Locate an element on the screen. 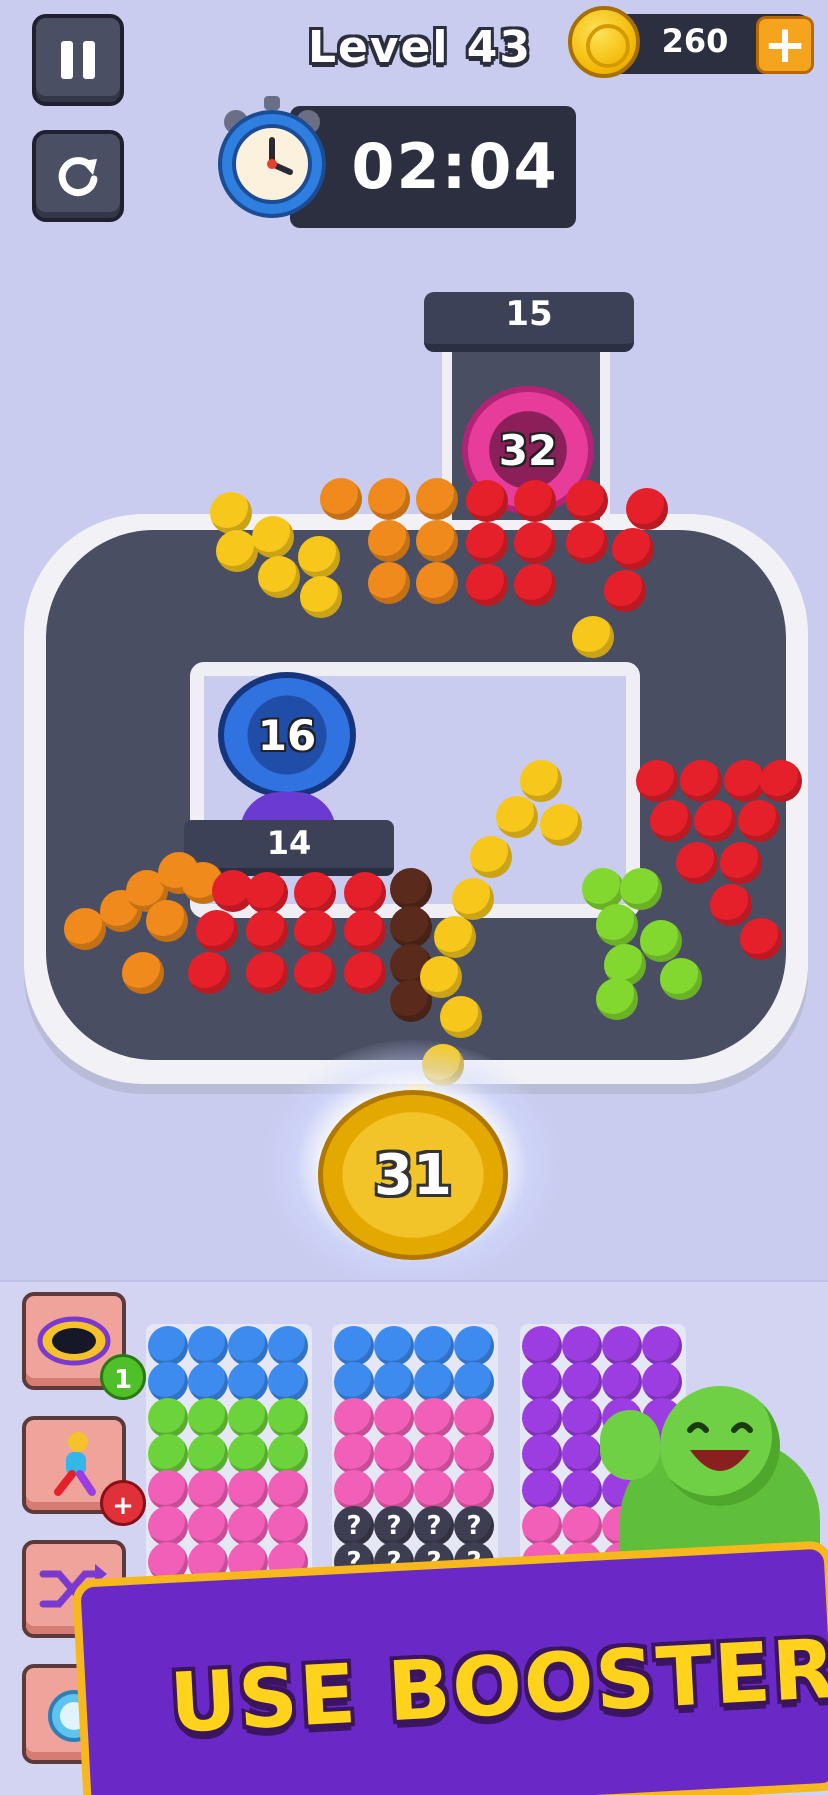 This screenshot has height=1795, width=828. mascot-hand is located at coordinates (630, 1445).